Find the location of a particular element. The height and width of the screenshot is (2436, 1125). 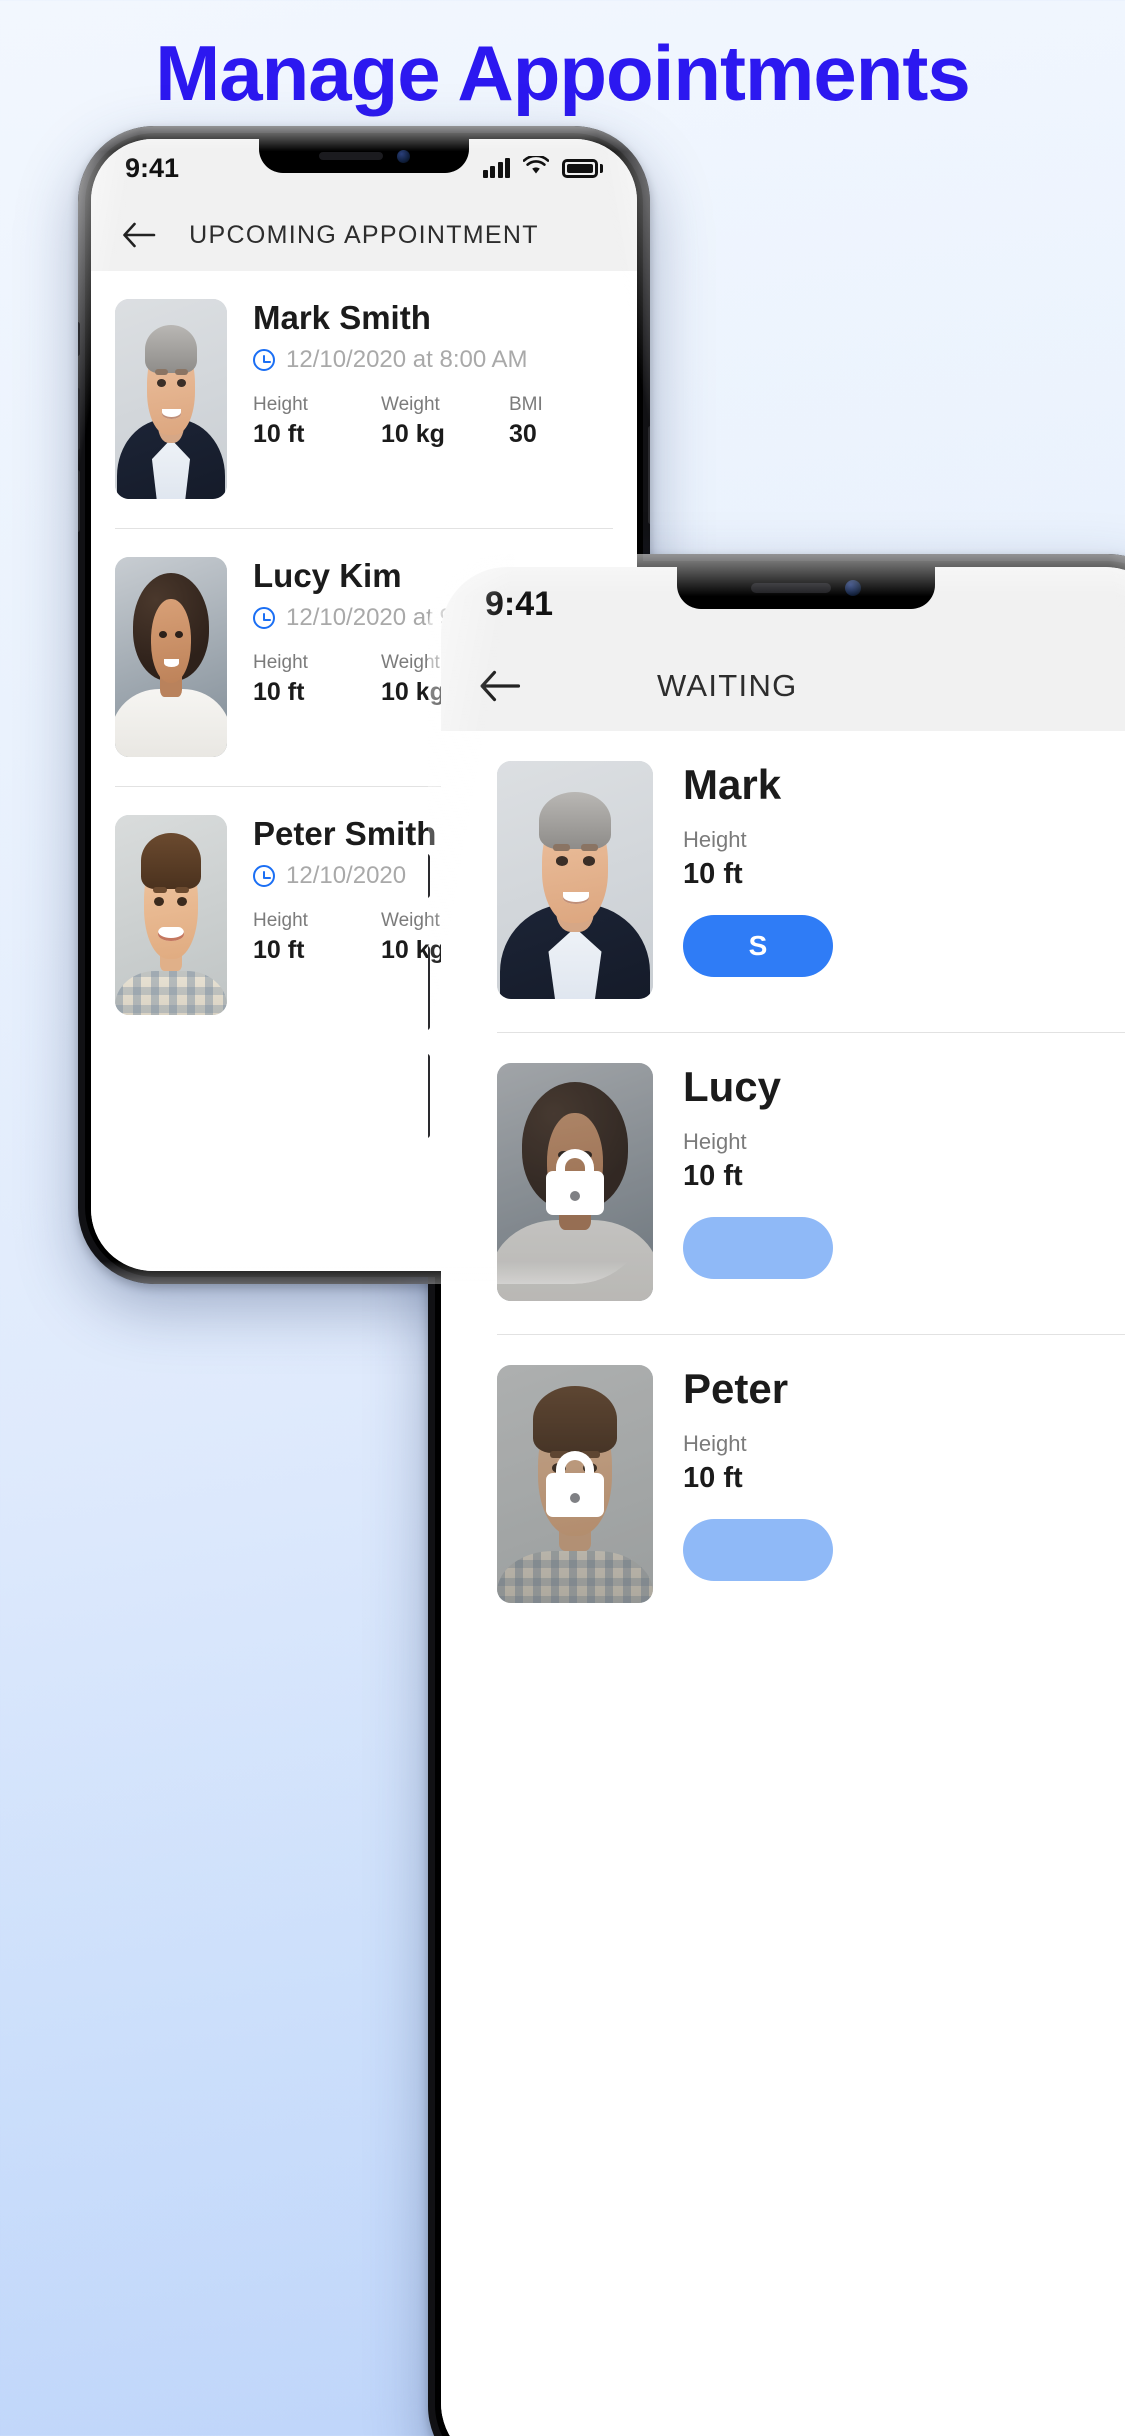

battery-full-icon is located at coordinates (582, 168).